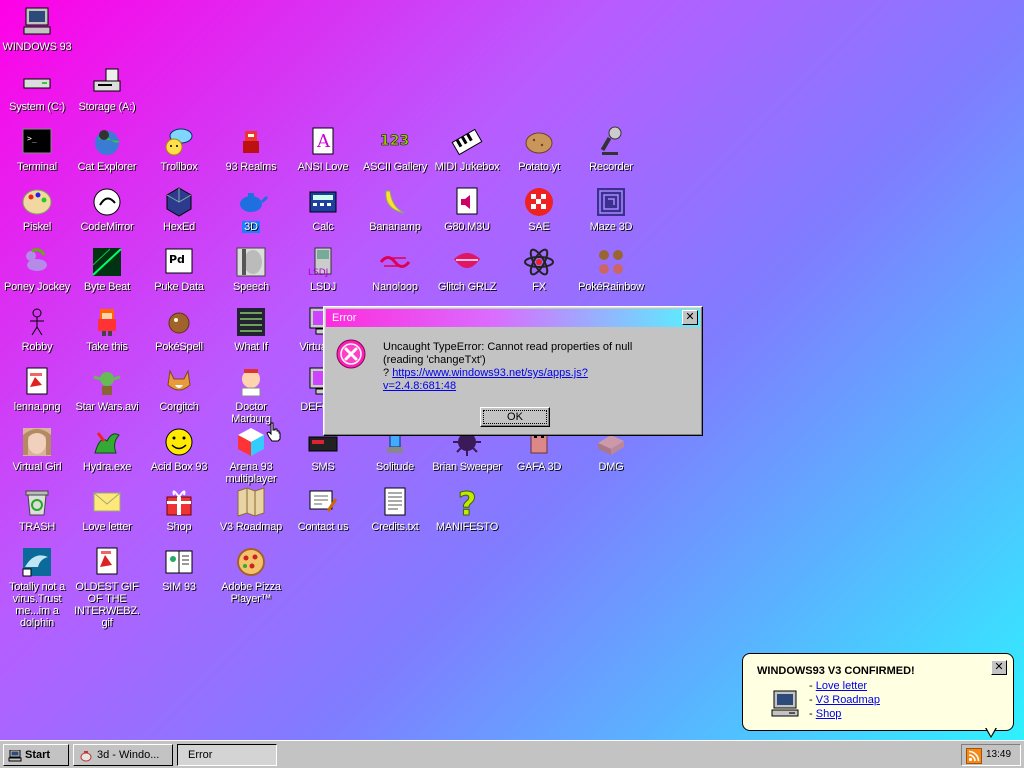 The height and width of the screenshot is (768, 1024). What do you see at coordinates (37, 89) in the screenshot?
I see `desktop-icon-system-c: System (C:)` at bounding box center [37, 89].